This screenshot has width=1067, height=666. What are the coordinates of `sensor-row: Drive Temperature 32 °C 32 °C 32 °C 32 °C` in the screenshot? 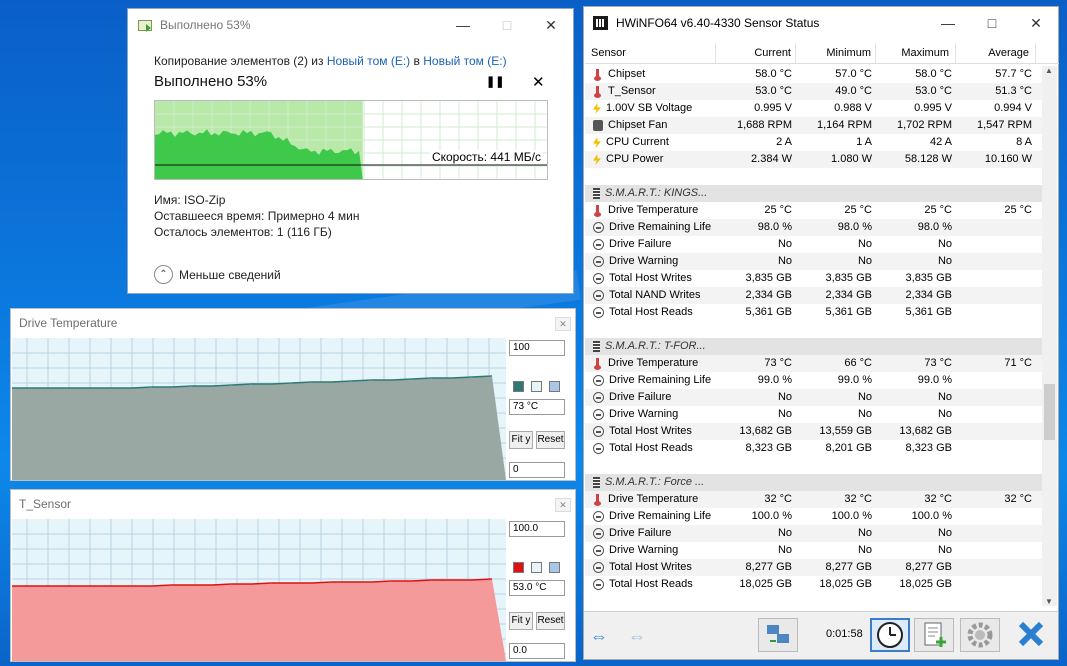 It's located at (814, 499).